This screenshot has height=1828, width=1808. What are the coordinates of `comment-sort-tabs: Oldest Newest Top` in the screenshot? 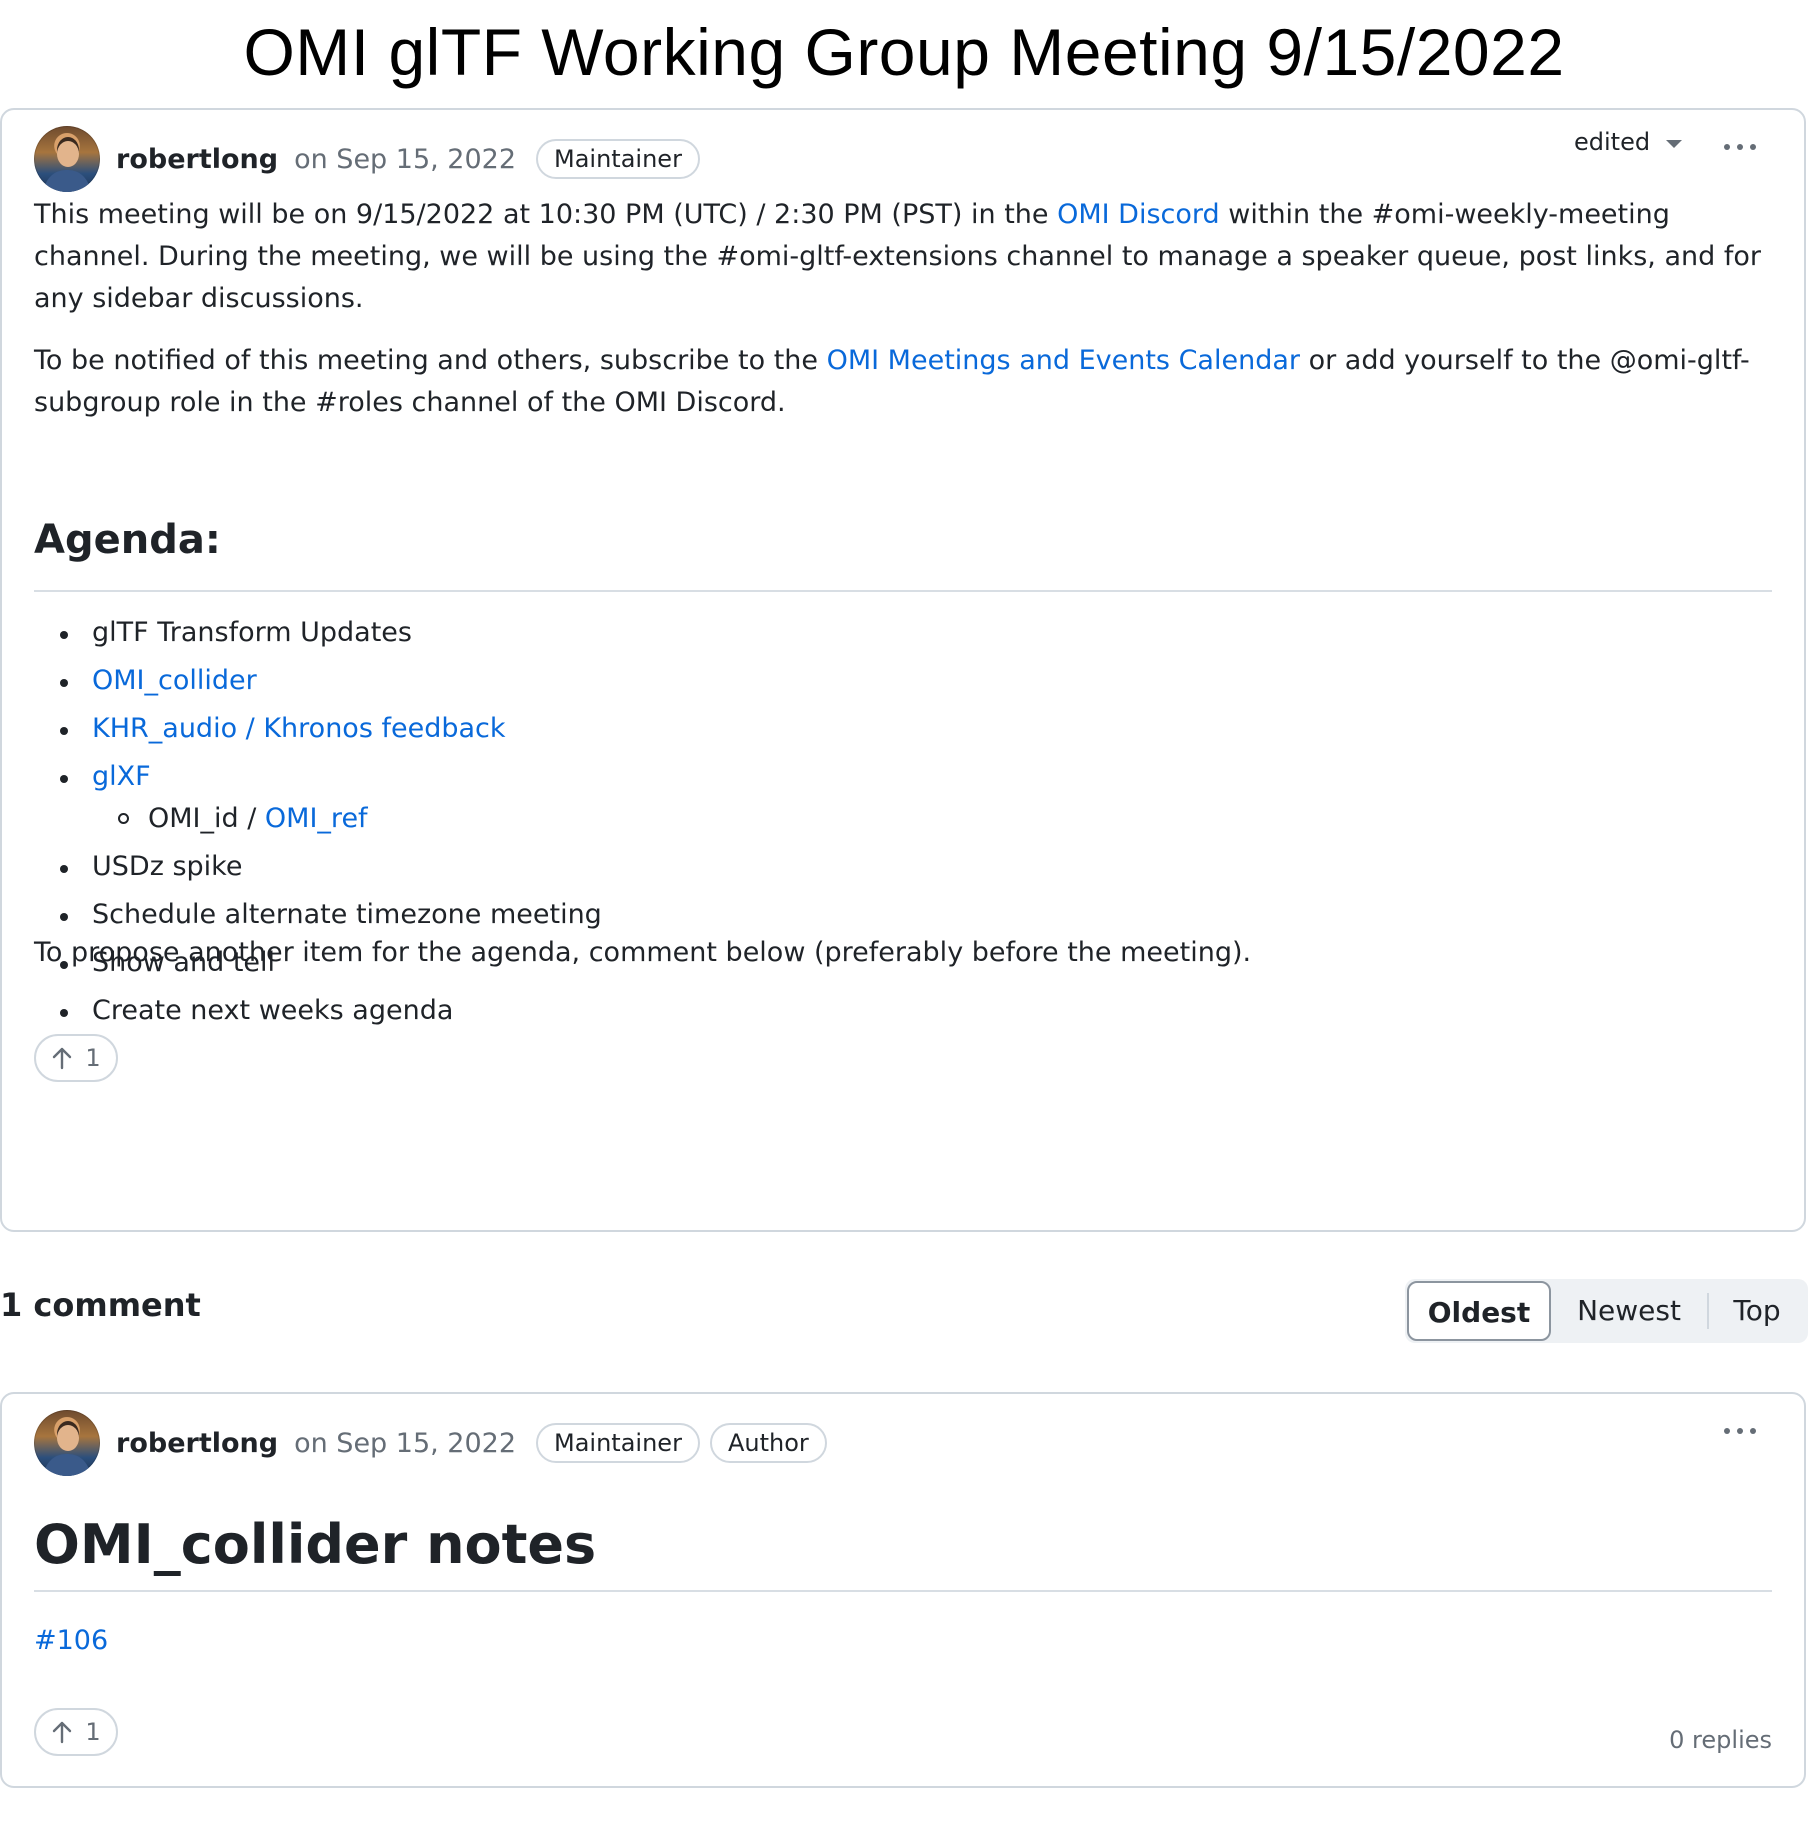 It's located at (1606, 1311).